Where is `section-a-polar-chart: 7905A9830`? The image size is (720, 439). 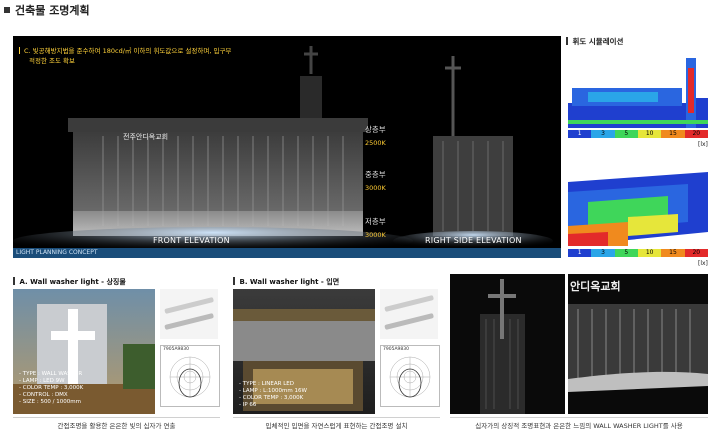 section-a-polar-chart: 7905A9830 is located at coordinates (190, 376).